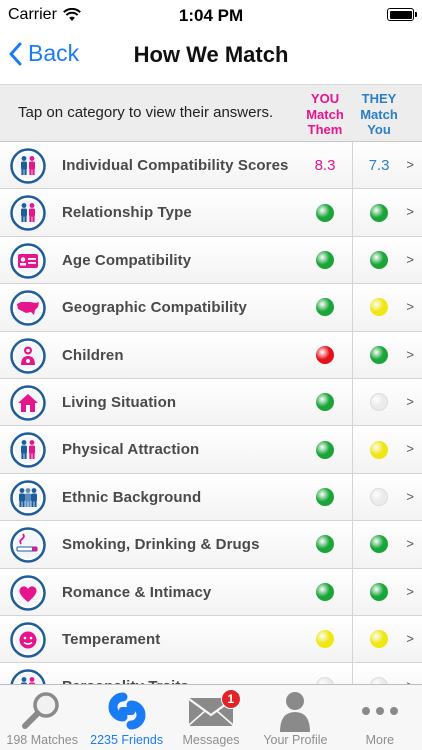  What do you see at coordinates (43, 53) in the screenshot?
I see `back-button: Back` at bounding box center [43, 53].